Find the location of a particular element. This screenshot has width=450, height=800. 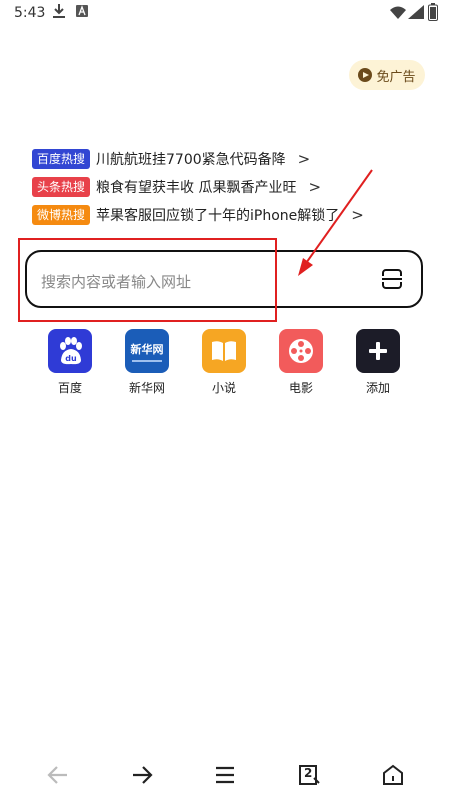

shortcut-label: 新华网 is located at coordinates (146, 388).